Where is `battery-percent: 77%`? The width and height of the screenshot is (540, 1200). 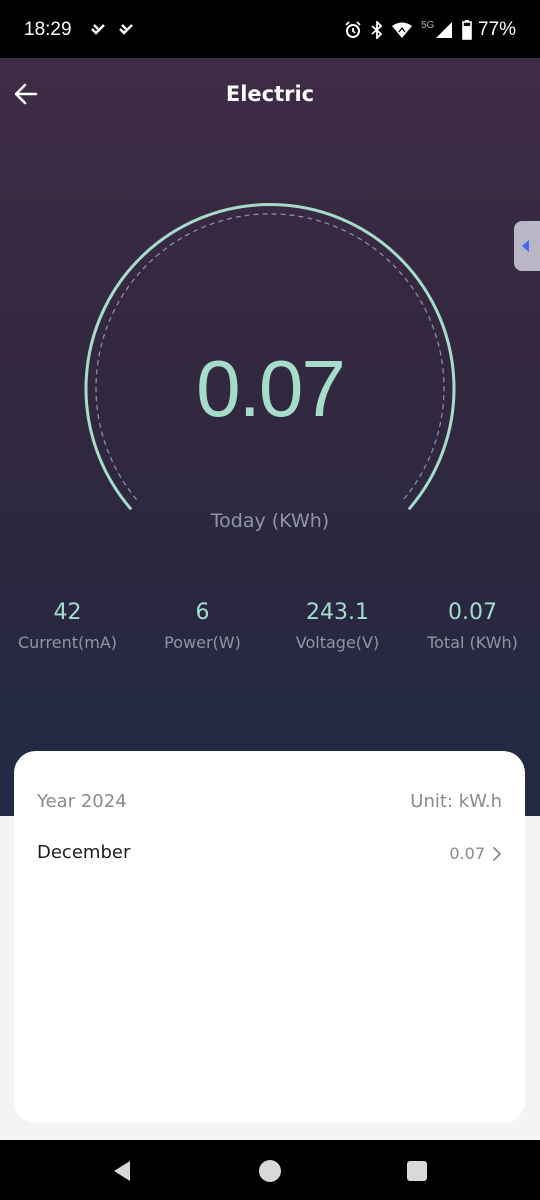
battery-percent: 77% is located at coordinates (496, 29).